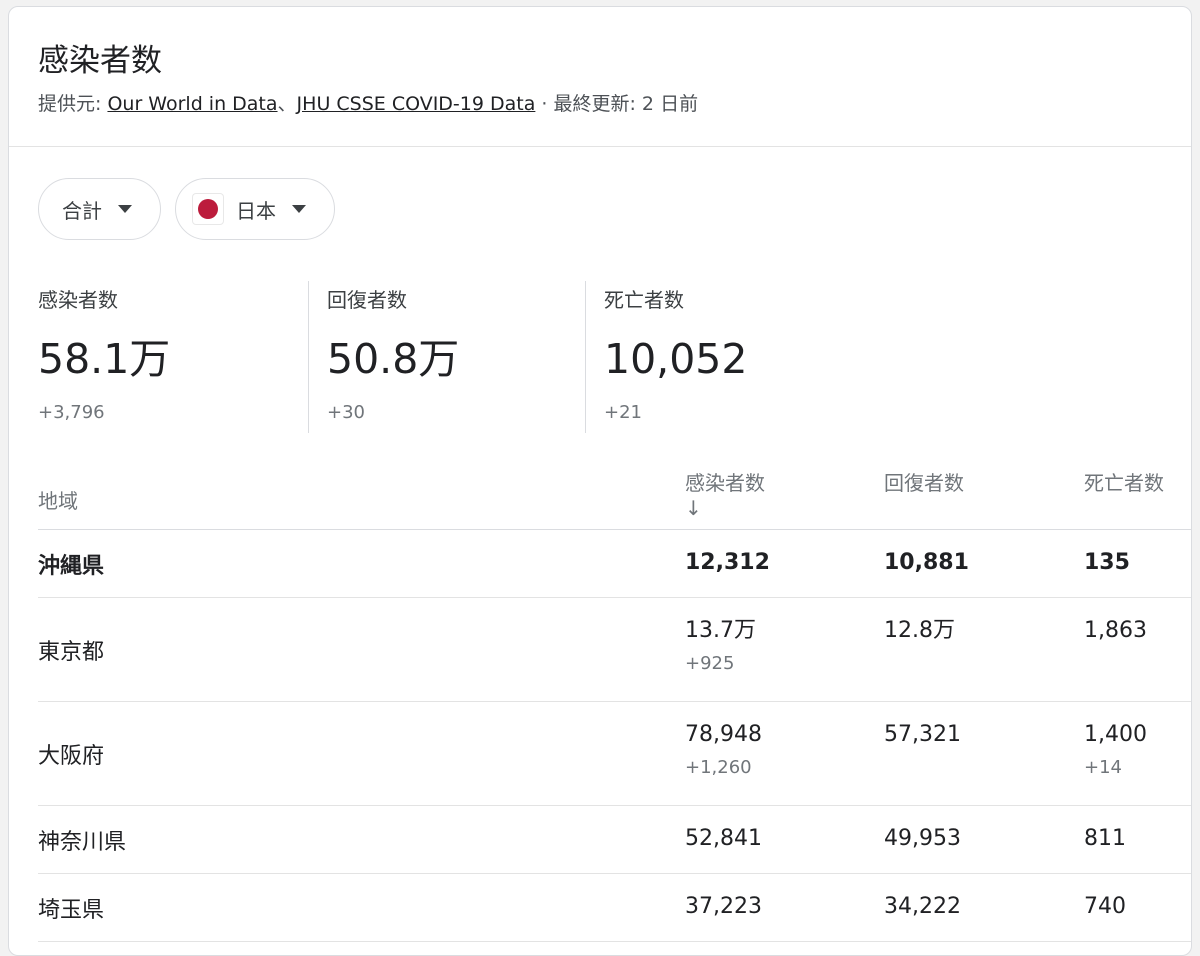 This screenshot has height=956, width=1200. What do you see at coordinates (718, 767) in the screenshot?
I see `cases-delta: +1,260` at bounding box center [718, 767].